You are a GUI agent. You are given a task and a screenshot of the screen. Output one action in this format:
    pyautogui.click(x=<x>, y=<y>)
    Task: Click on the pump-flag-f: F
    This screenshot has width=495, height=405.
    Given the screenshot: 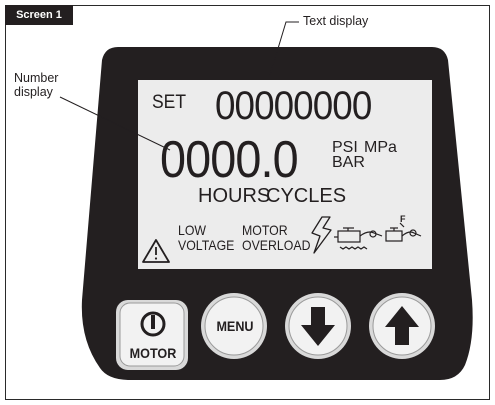 What is the action you would take?
    pyautogui.click(x=403, y=219)
    